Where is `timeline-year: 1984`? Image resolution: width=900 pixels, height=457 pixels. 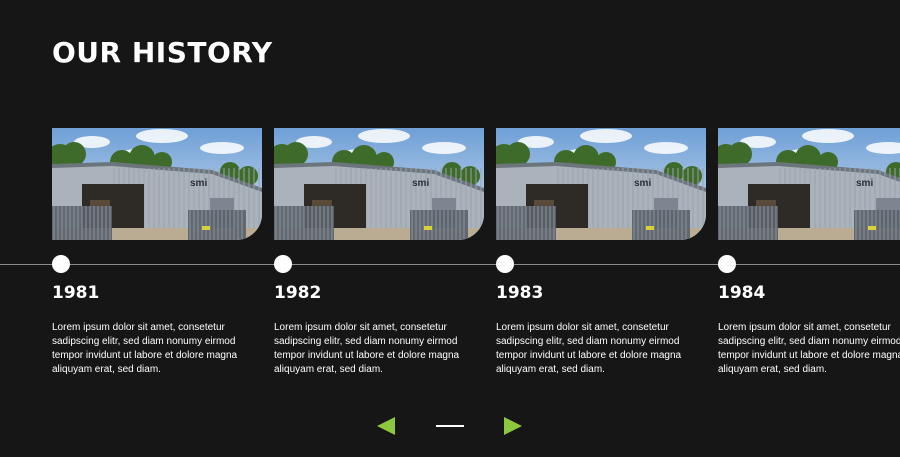 timeline-year: 1984 is located at coordinates (742, 293).